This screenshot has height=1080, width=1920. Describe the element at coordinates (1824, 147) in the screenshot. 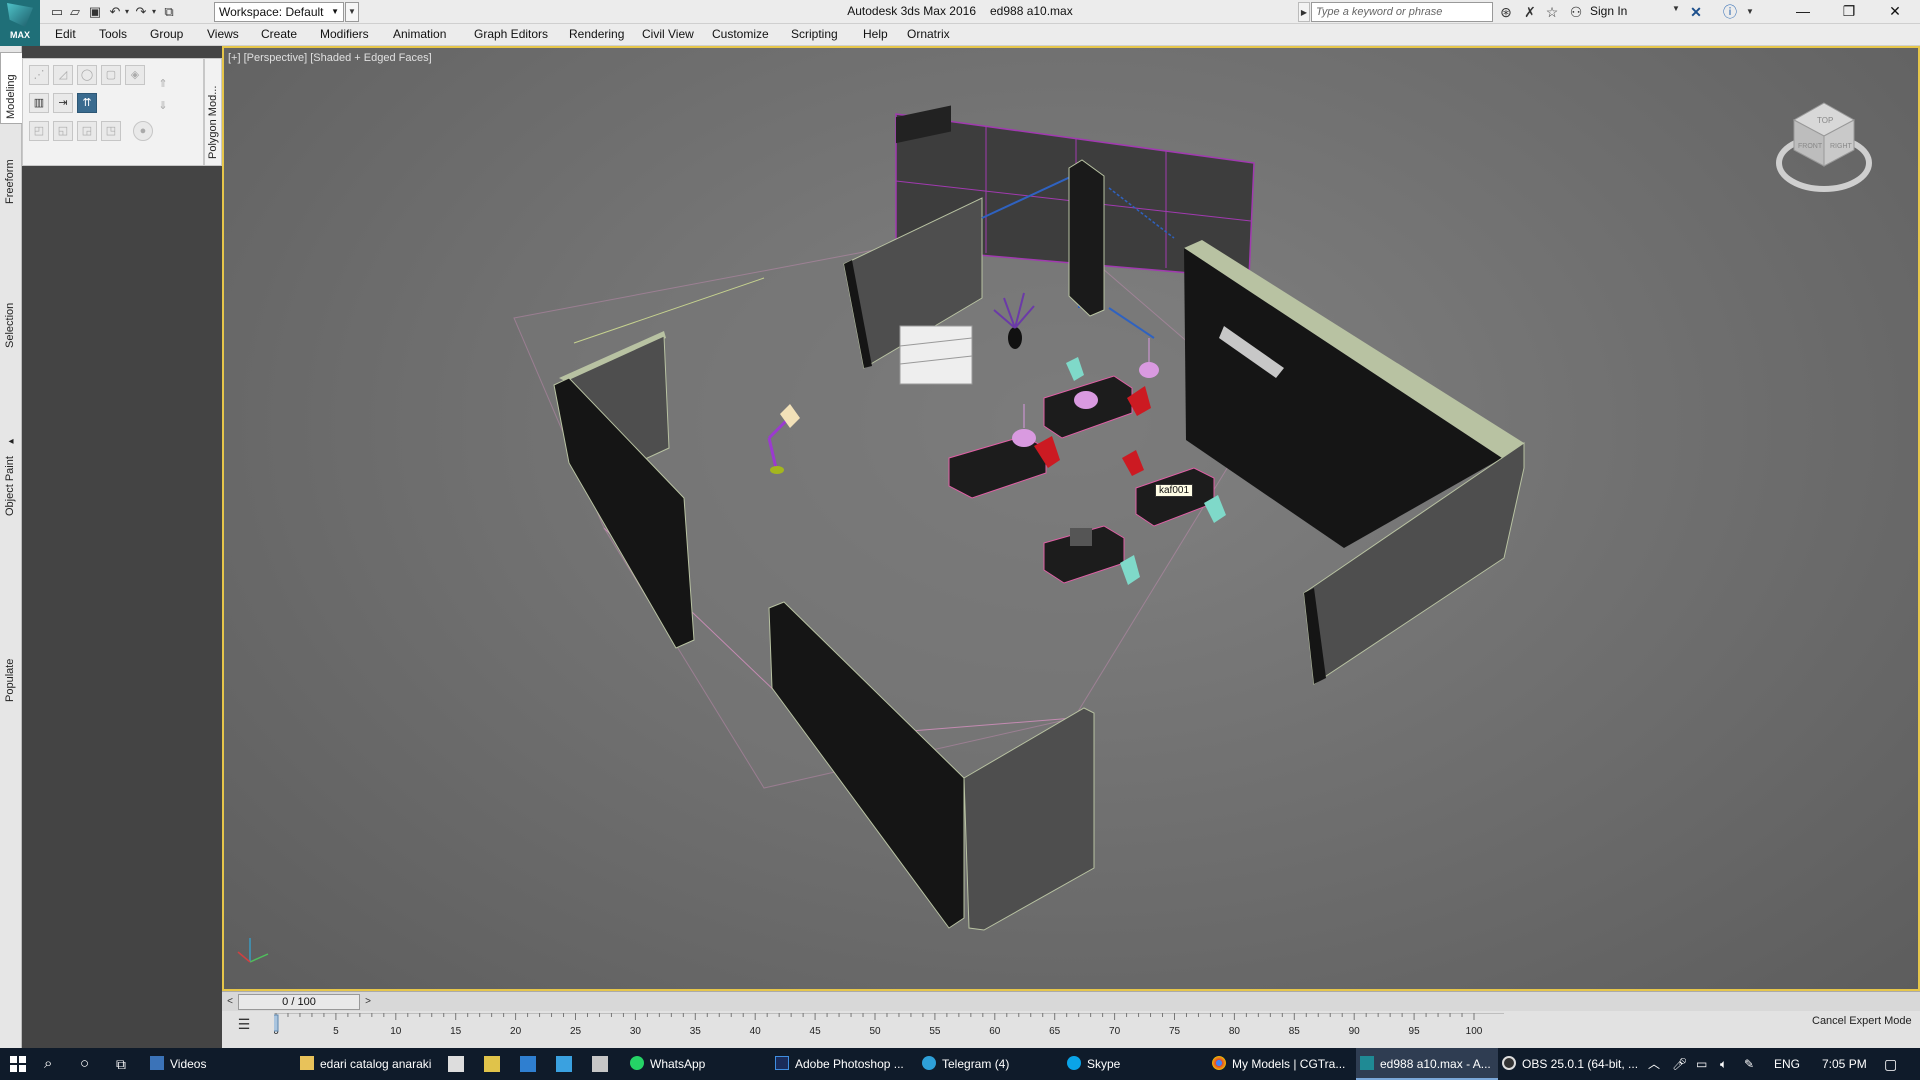

I see `viewcube: TOP FRONT RIGHT` at that location.